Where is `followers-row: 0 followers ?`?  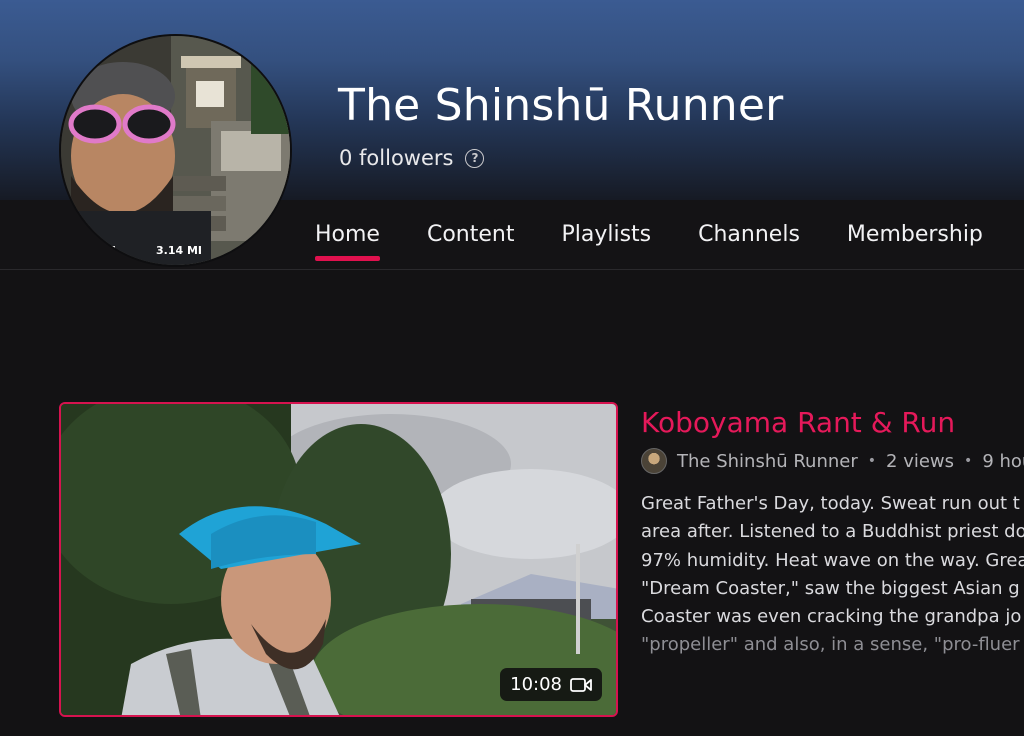 followers-row: 0 followers ? is located at coordinates (412, 158).